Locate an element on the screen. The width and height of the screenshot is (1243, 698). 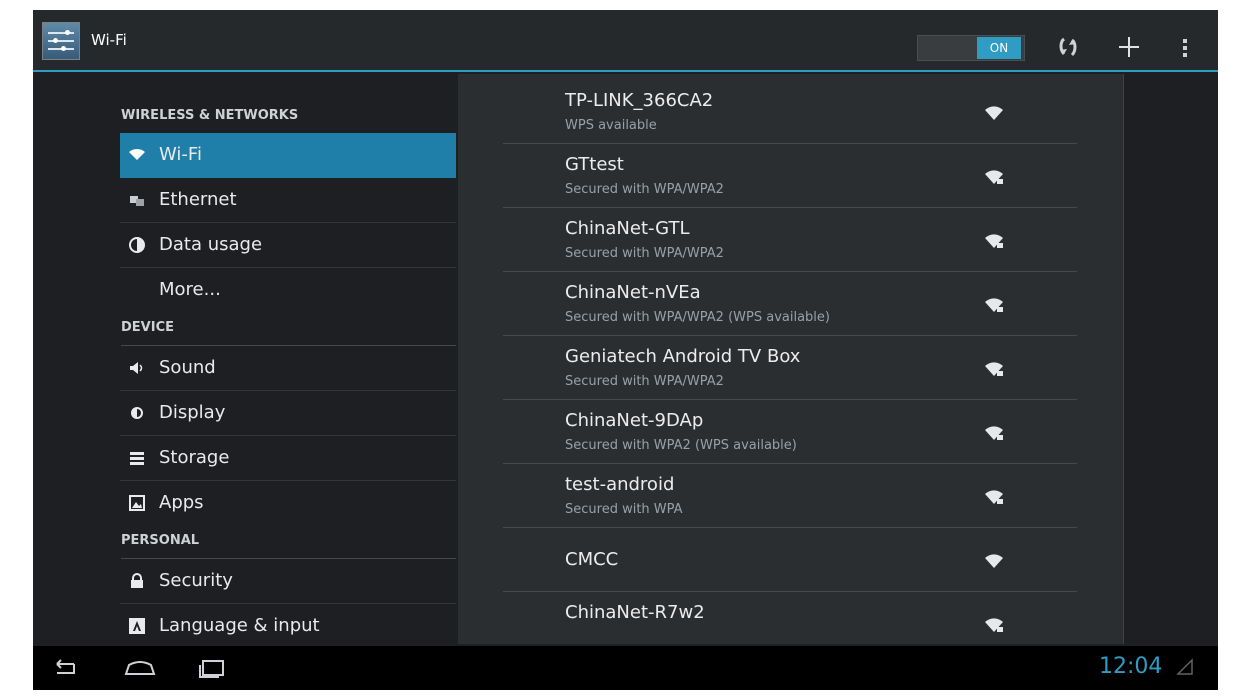
sidebar-item-security: Security is located at coordinates (288, 581).